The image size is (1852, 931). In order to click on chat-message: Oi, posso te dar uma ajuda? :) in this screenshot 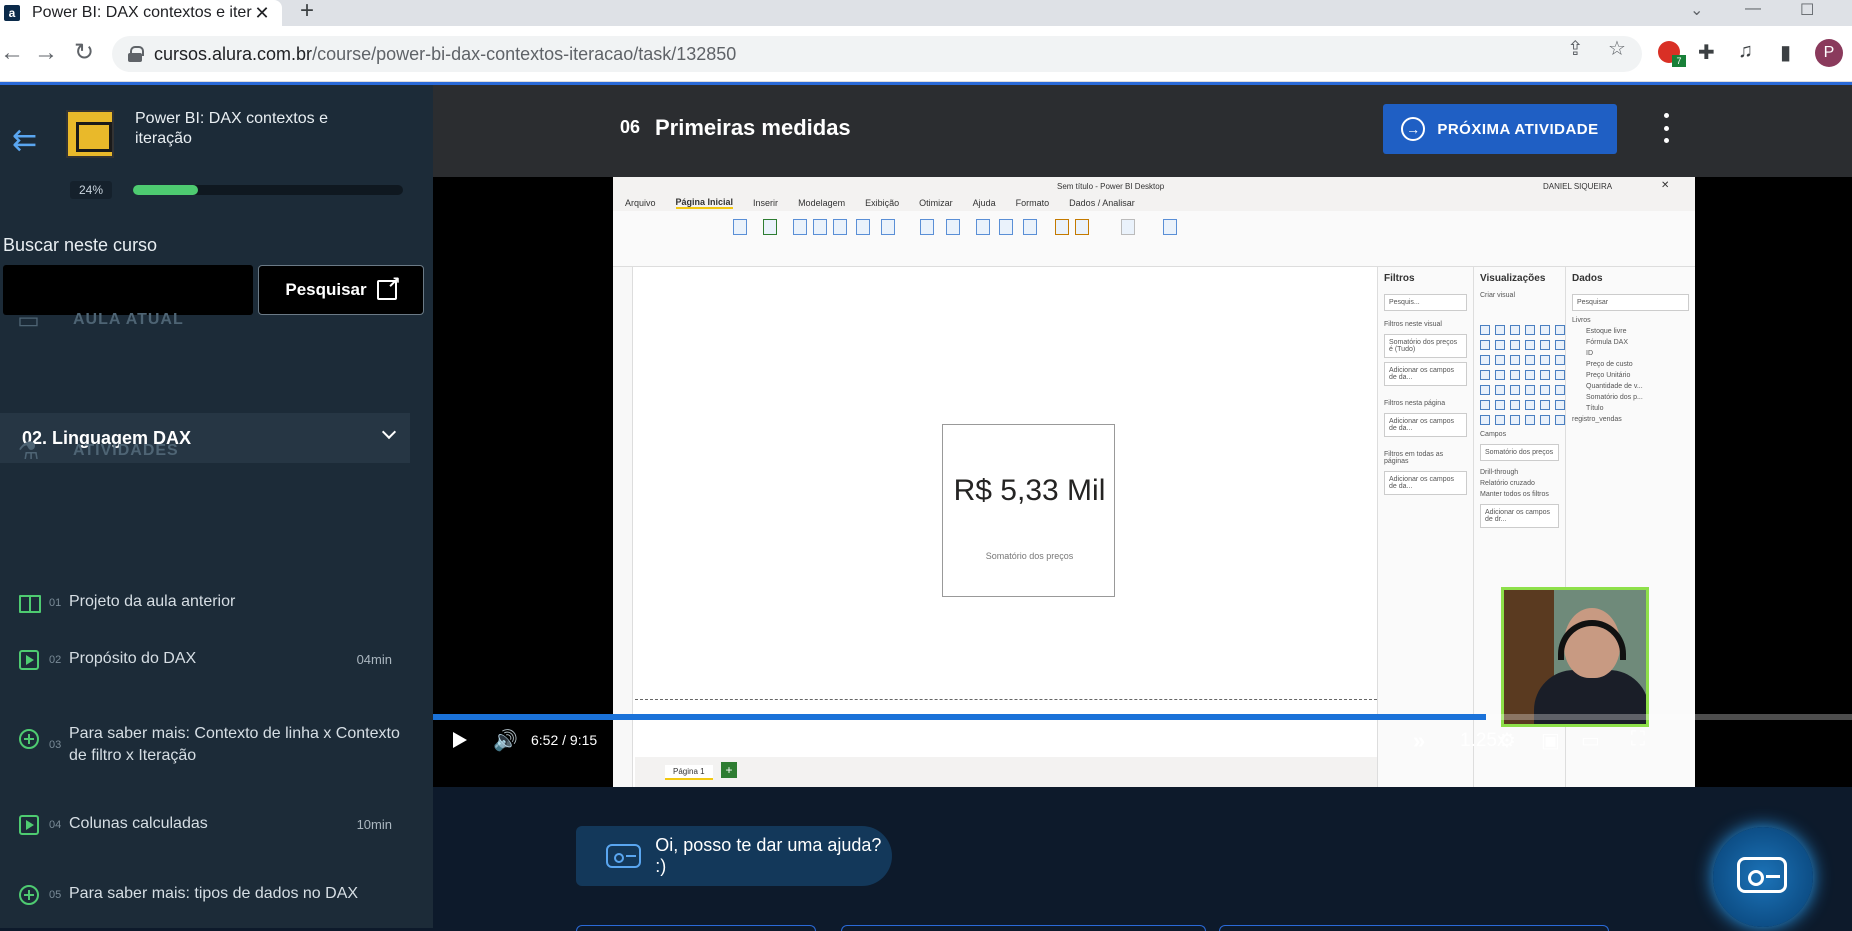, I will do `click(768, 855)`.